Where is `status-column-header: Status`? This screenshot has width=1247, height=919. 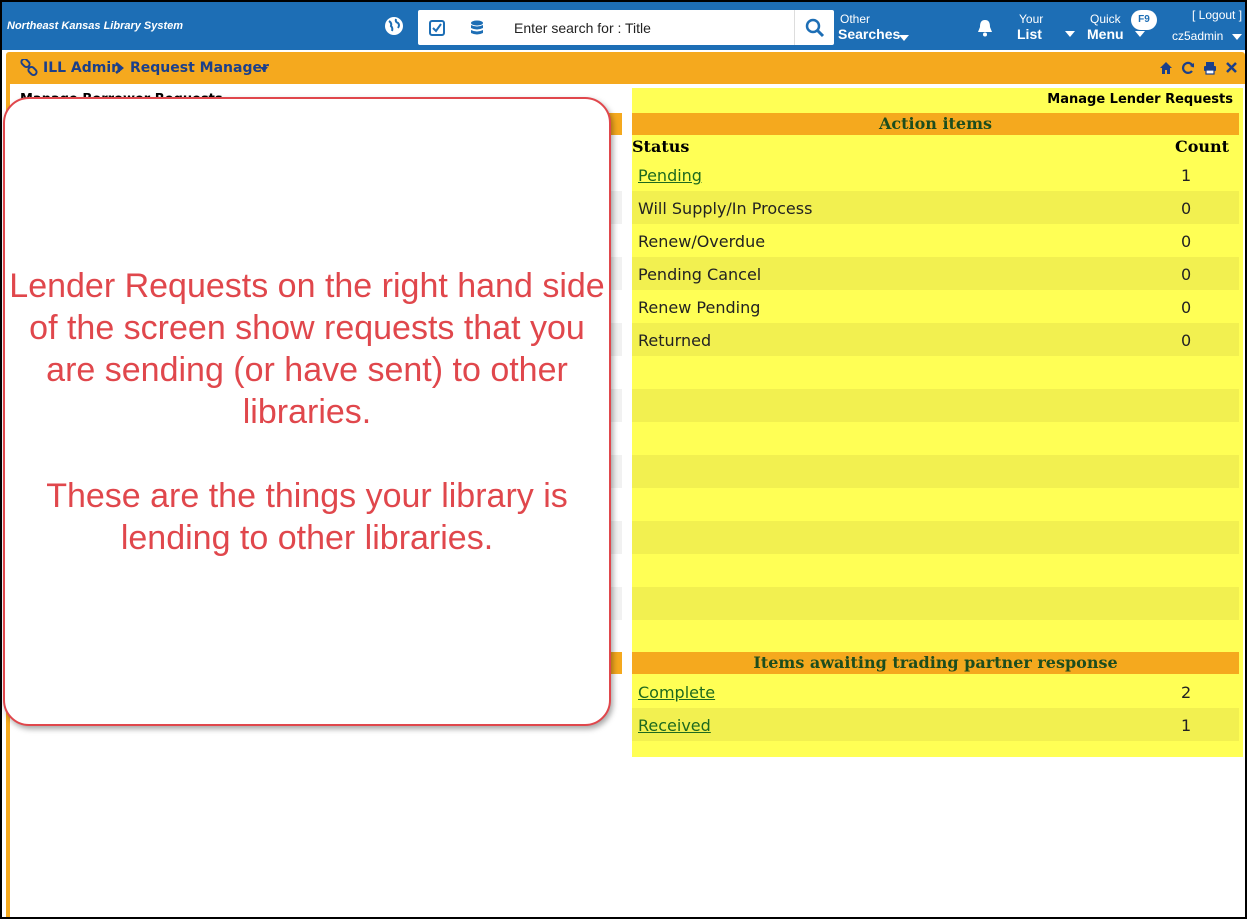
status-column-header: Status is located at coordinates (661, 146).